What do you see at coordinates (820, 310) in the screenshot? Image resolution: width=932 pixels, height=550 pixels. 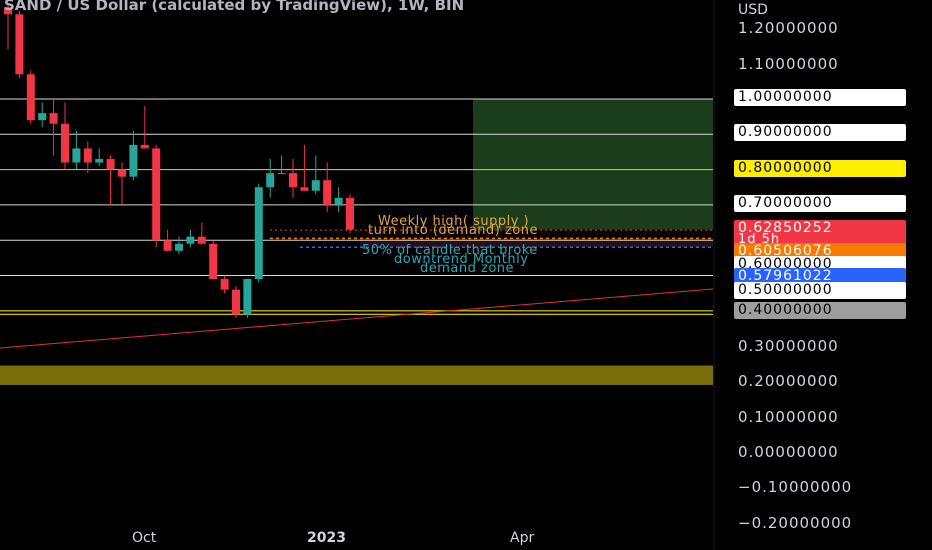 I see `level-label-0.4: 0.40000000` at bounding box center [820, 310].